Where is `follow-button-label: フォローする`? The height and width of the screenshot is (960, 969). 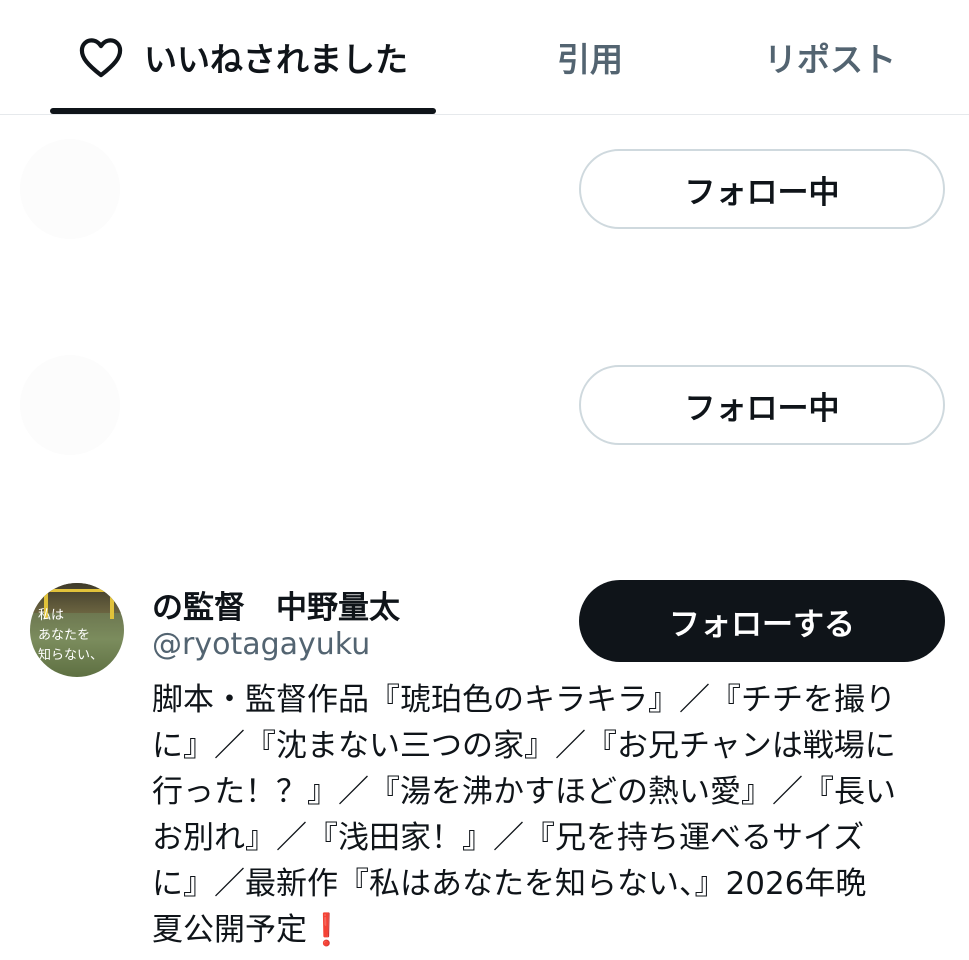
follow-button-label: フォローする is located at coordinates (762, 624).